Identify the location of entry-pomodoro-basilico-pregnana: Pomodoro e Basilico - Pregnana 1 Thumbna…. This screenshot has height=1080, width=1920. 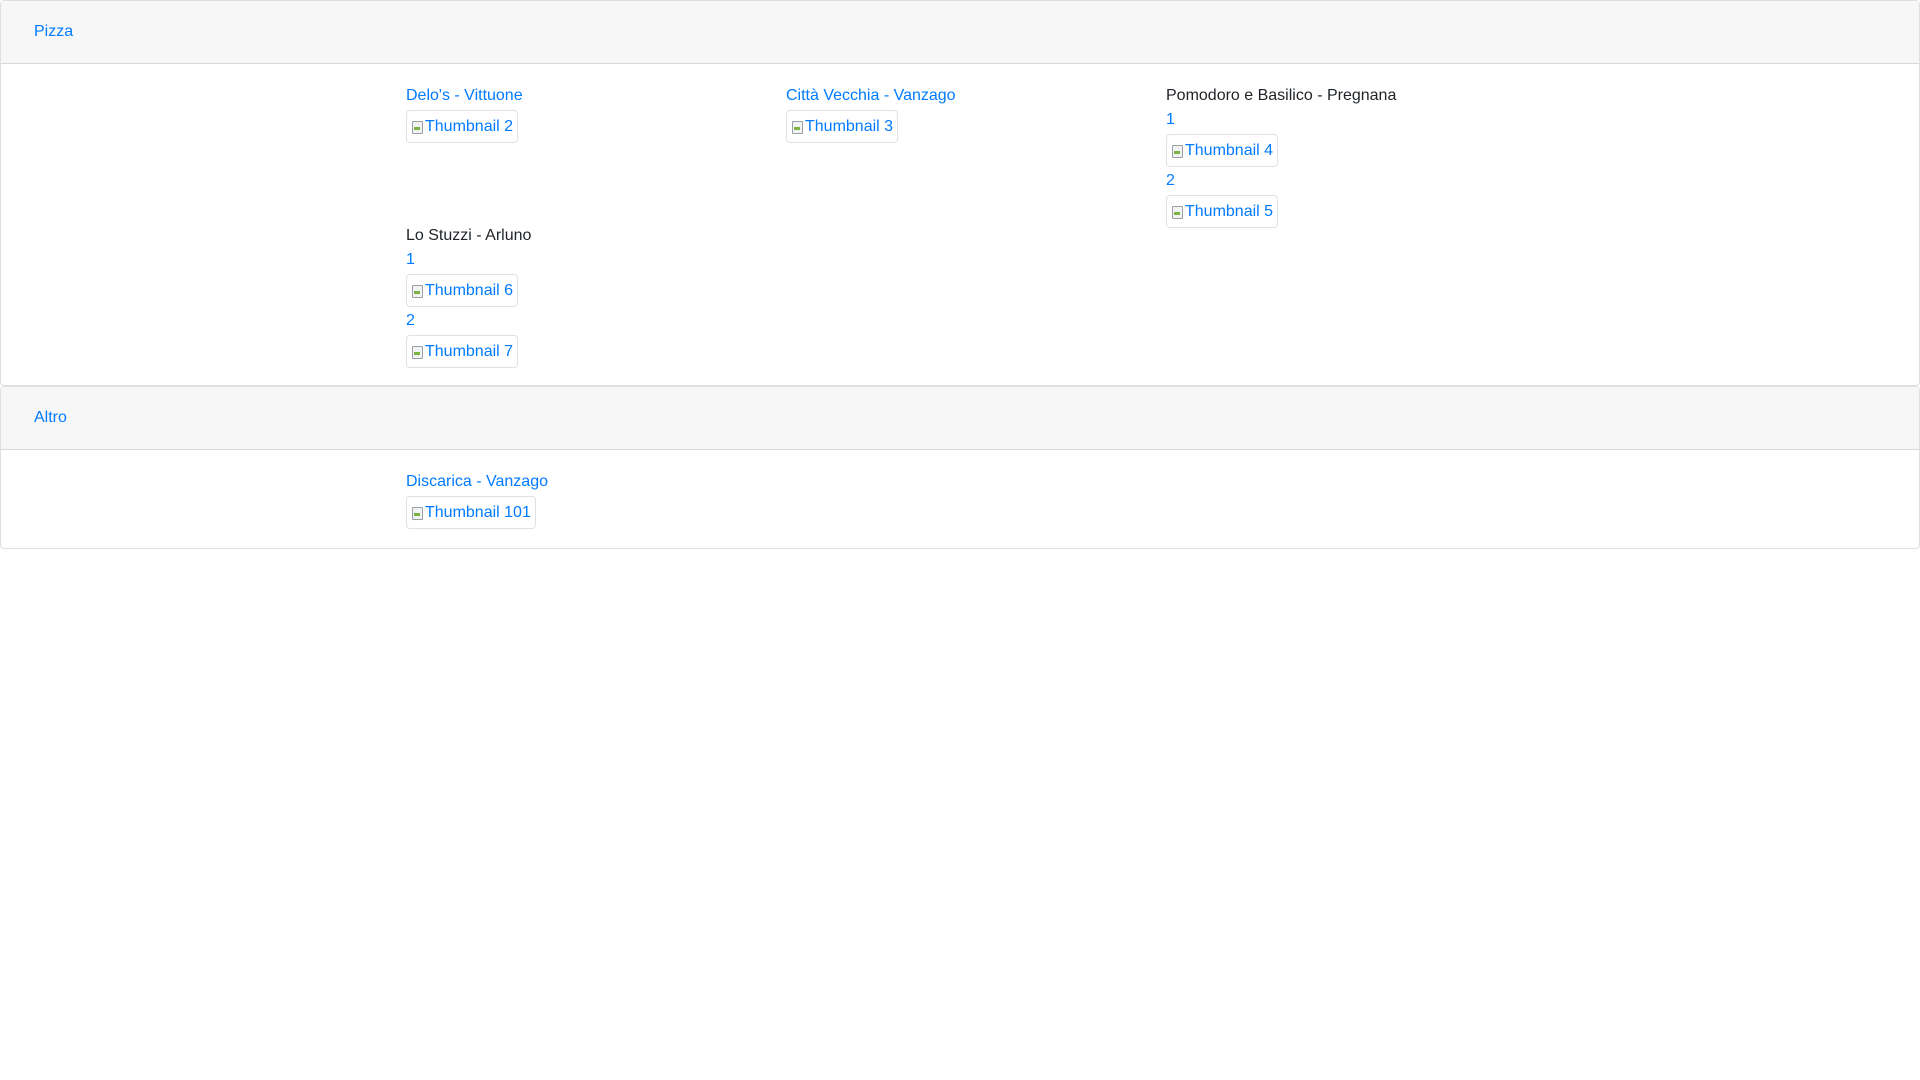
(1356, 157).